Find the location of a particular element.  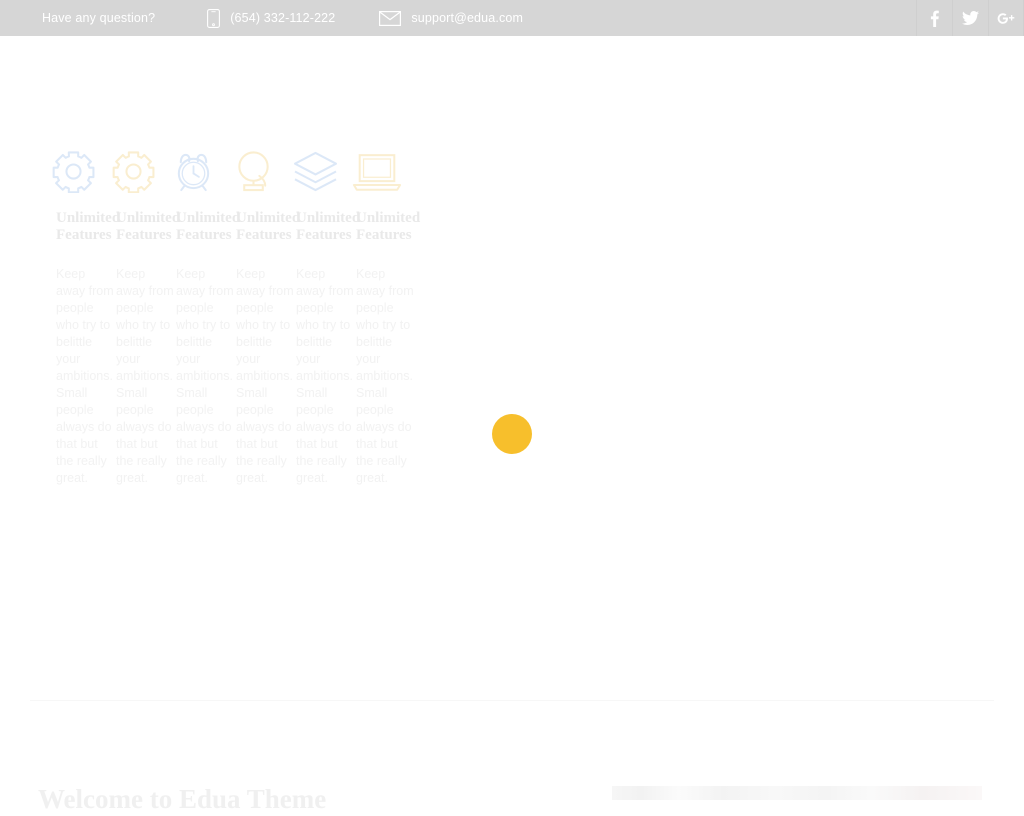

feature-title: Unlimited Features is located at coordinates (388, 226).